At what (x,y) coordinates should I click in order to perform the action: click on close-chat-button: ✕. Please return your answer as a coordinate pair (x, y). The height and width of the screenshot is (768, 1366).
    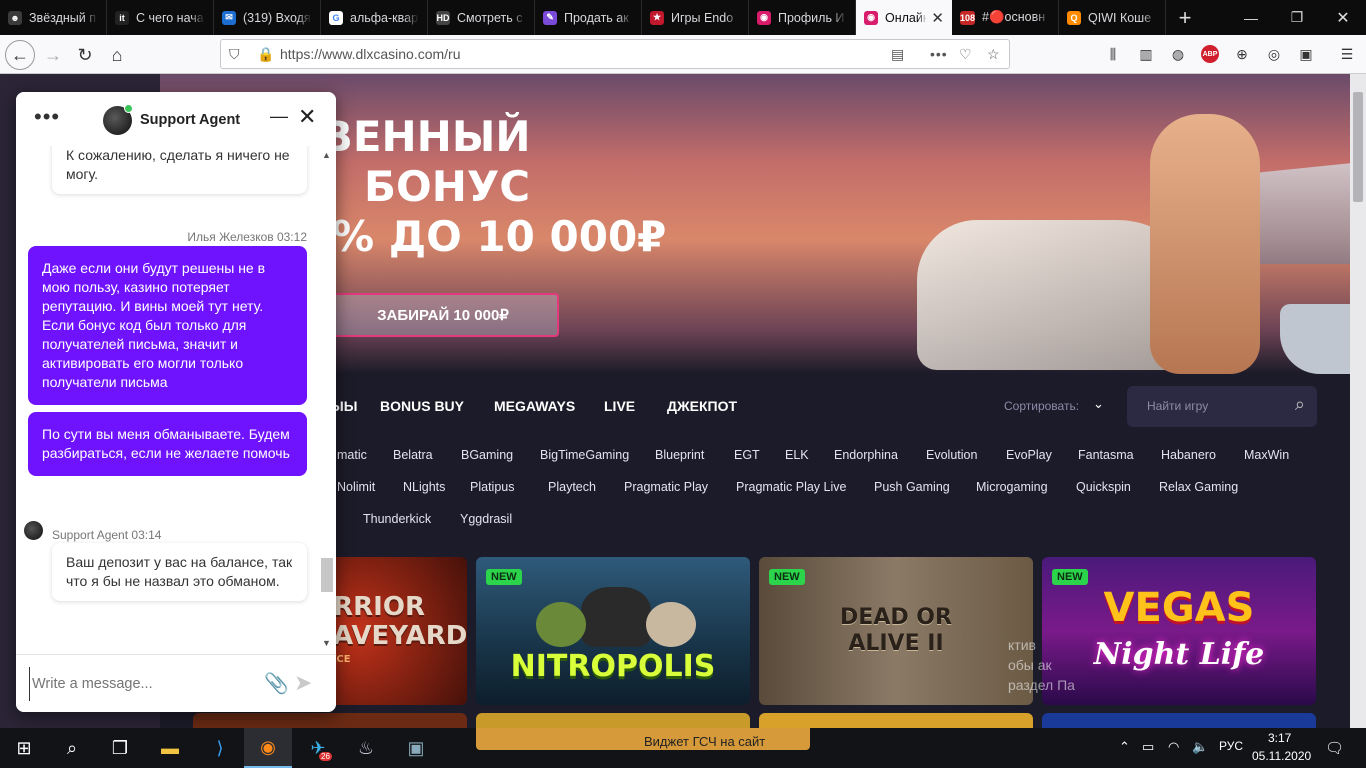
    Looking at the image, I should click on (307, 117).